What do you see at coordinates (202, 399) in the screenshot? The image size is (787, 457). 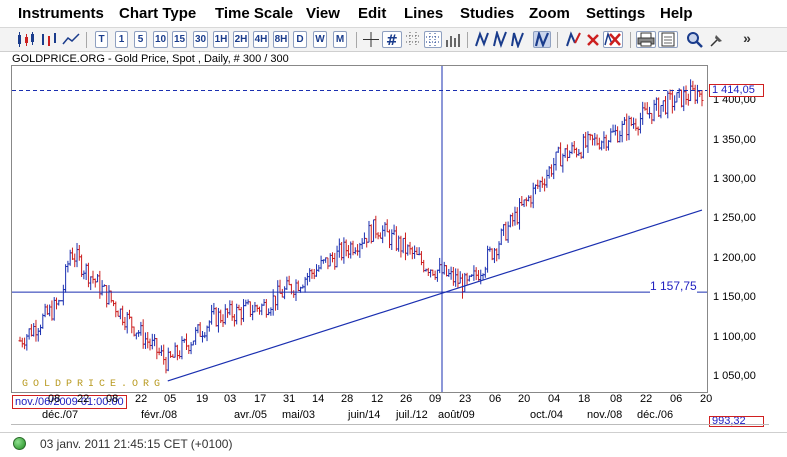 I see `x-tick-label: 19` at bounding box center [202, 399].